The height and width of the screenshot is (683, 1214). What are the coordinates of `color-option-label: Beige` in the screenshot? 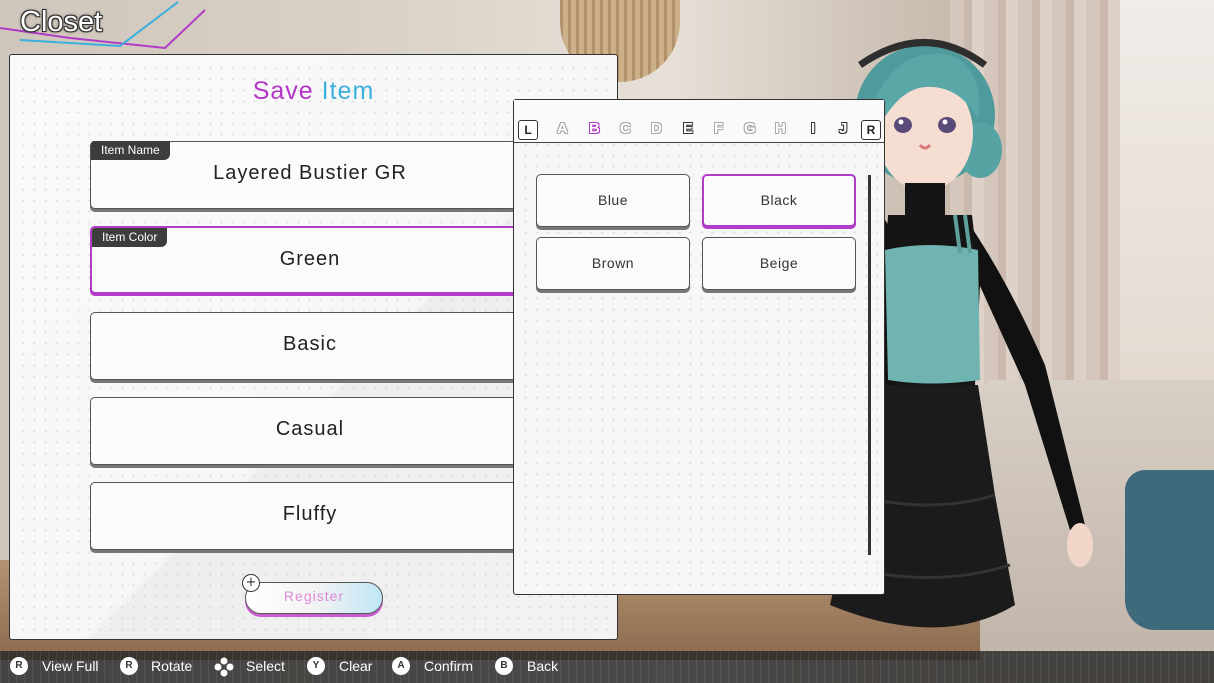 It's located at (779, 263).